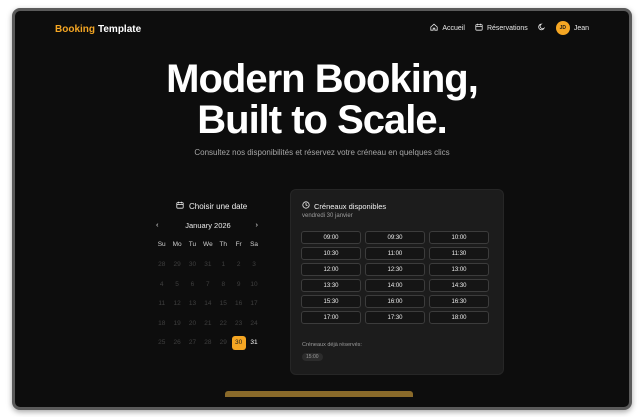 The height and width of the screenshot is (417, 640). What do you see at coordinates (254, 304) in the screenshot?
I see `day-cell: 17` at bounding box center [254, 304].